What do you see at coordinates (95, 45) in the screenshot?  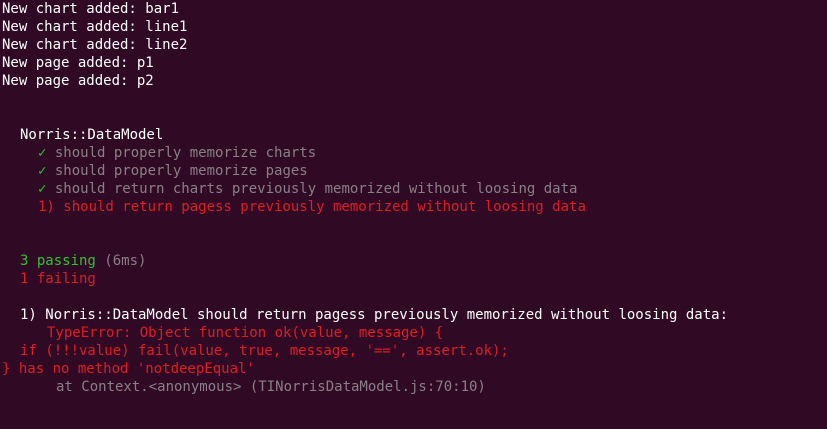 I see `log-line: New chart added: line2` at bounding box center [95, 45].